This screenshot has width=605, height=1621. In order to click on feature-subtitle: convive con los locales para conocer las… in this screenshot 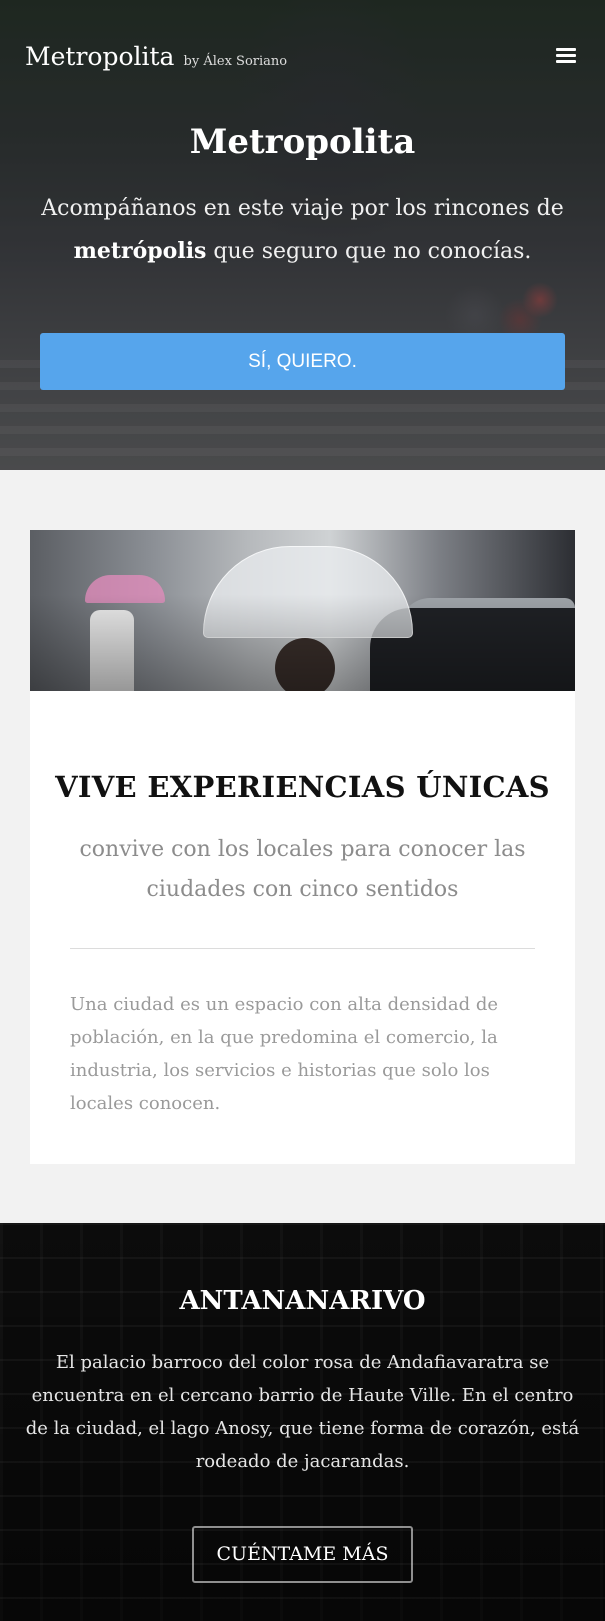, I will do `click(302, 869)`.